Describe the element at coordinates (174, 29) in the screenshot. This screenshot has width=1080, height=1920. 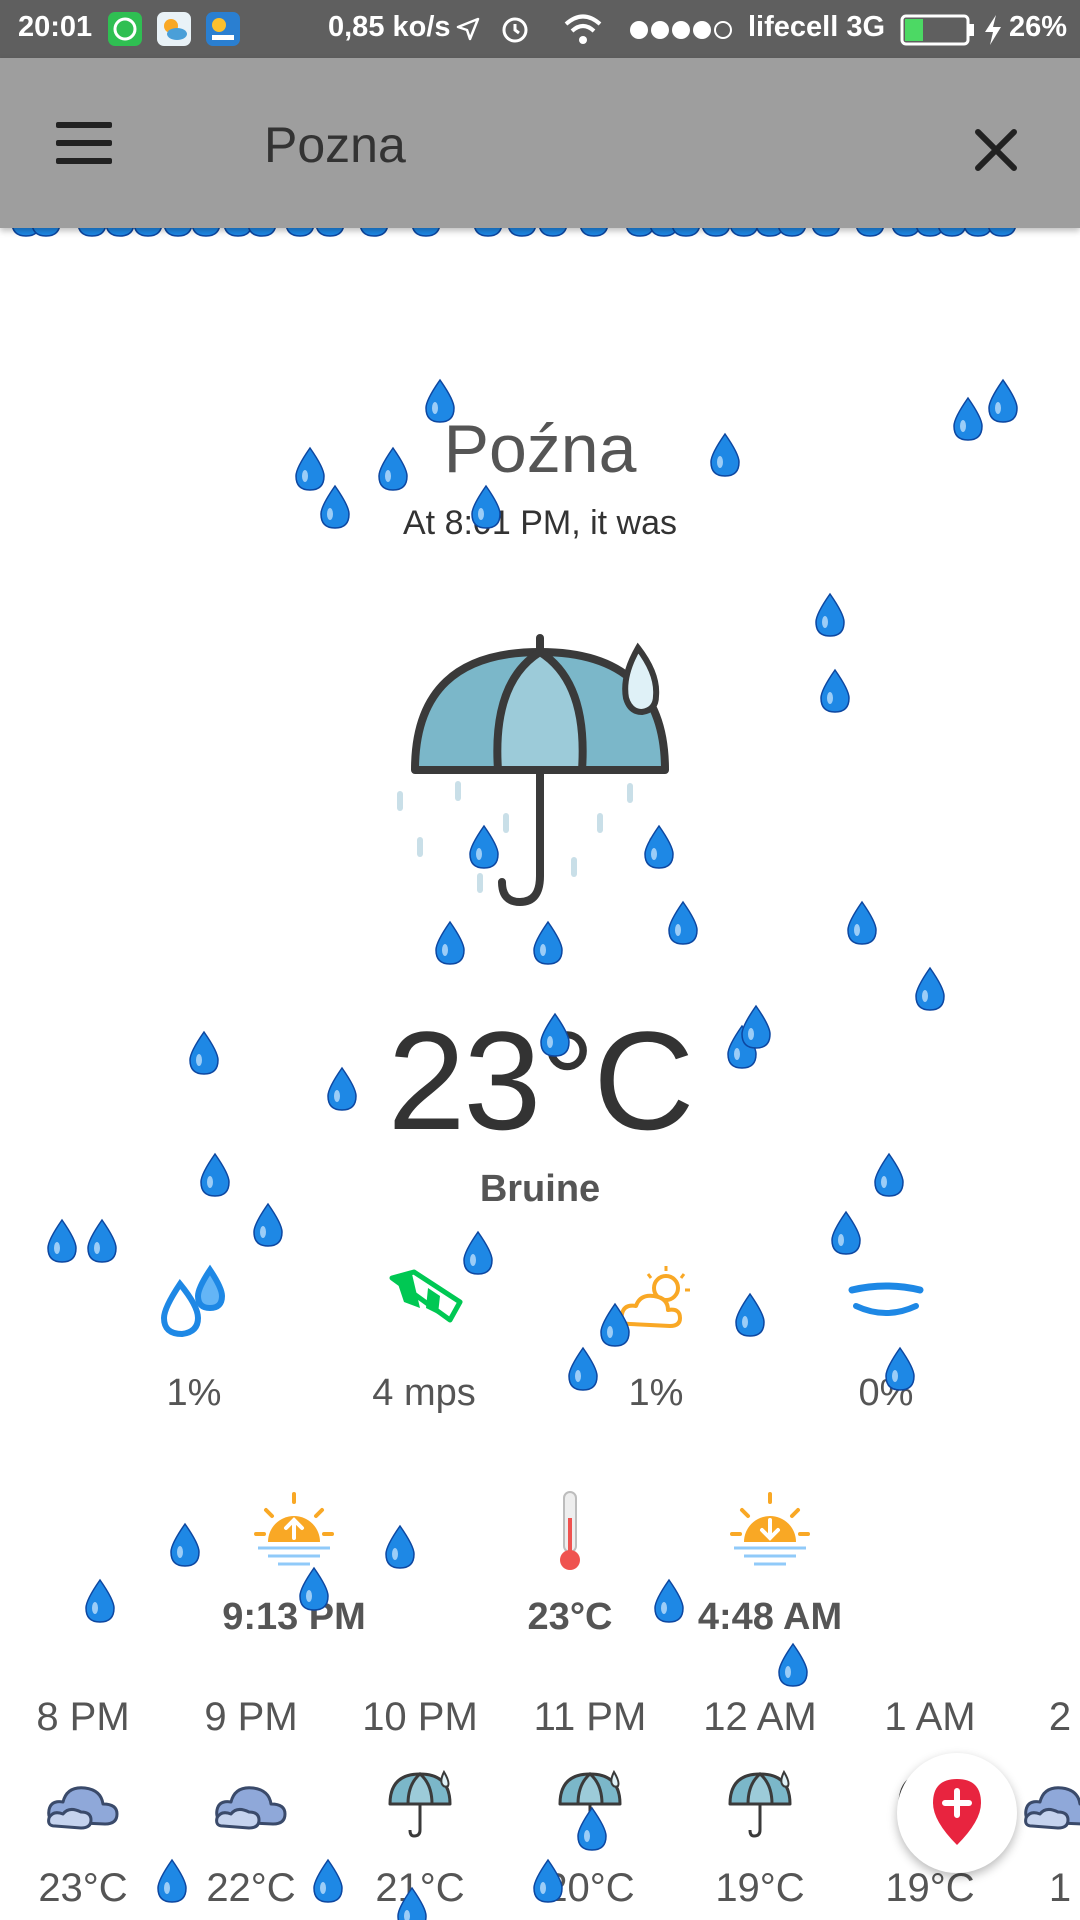
I see `weather-app-icon` at that location.